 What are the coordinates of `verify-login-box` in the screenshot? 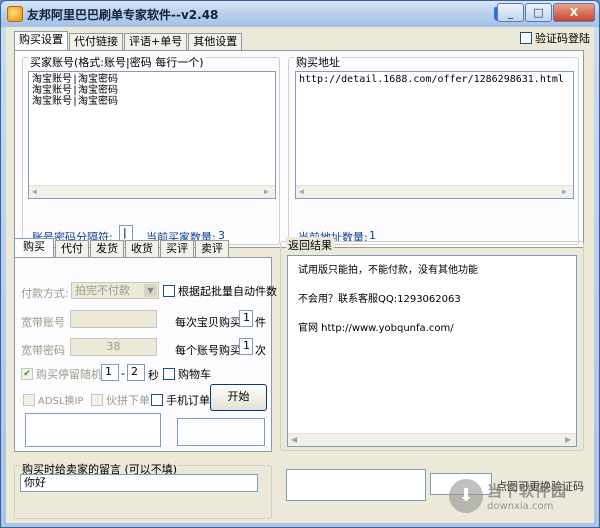 It's located at (526, 38).